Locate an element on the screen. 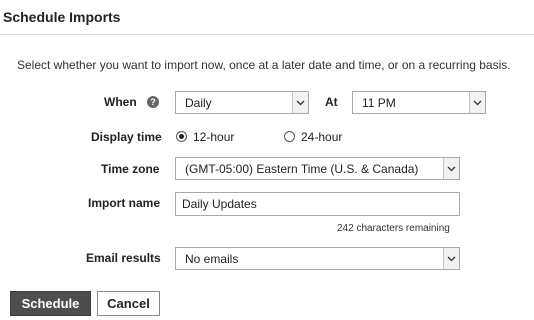  time-zone-select: (GMT-05:00) Eastern Time (U.S. & Canada) is located at coordinates (317, 168).